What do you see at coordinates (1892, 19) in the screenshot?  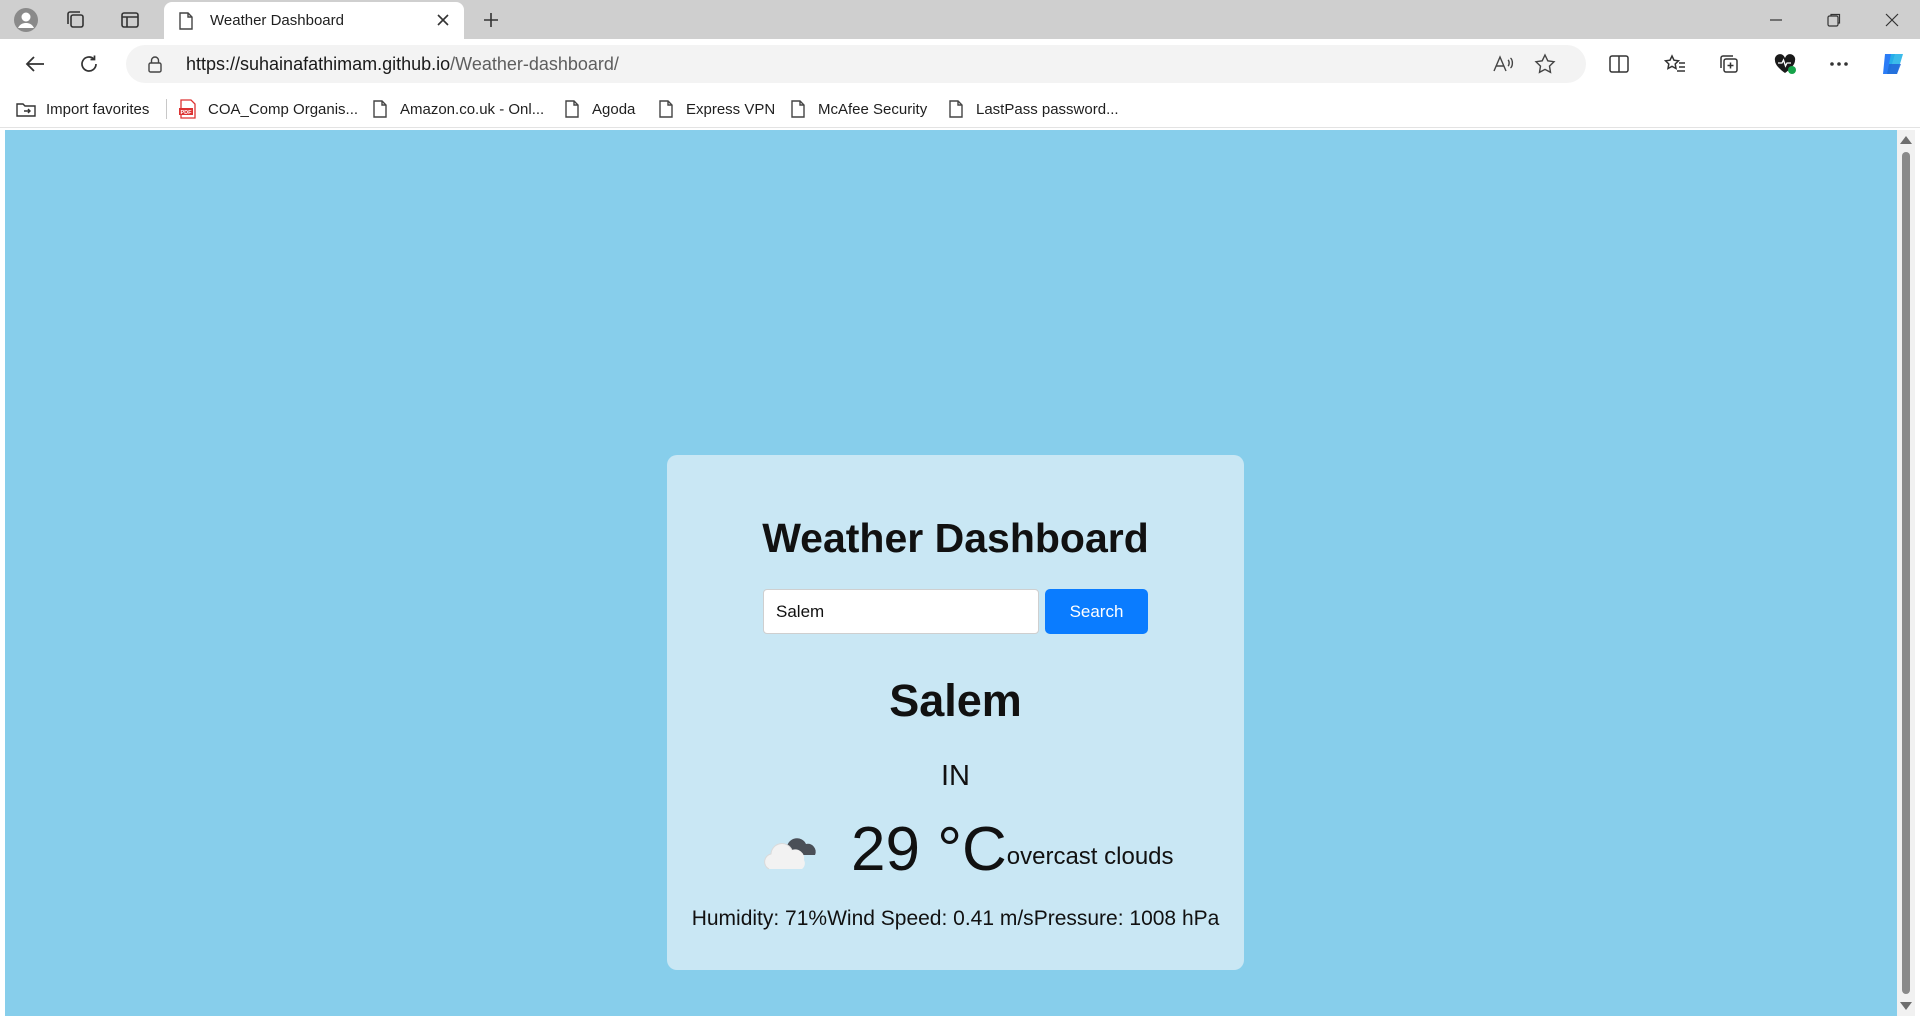 I see `close-window-icon` at bounding box center [1892, 19].